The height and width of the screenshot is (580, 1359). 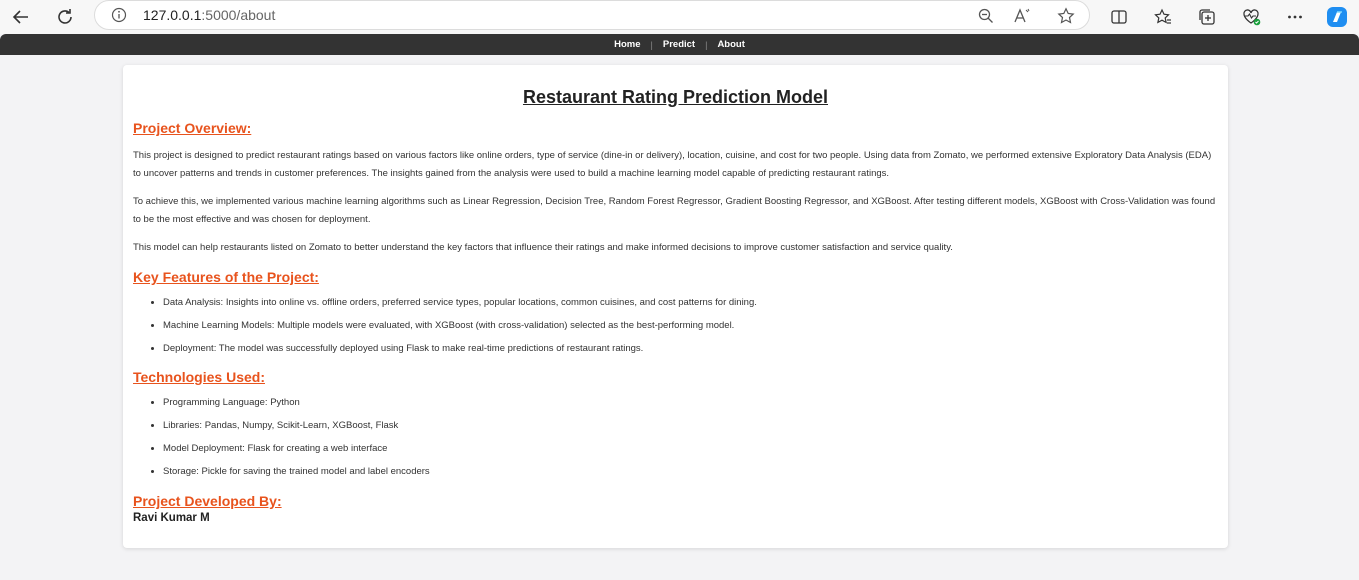 I want to click on page-title: Restaurant Rating Prediction Model, so click(x=675, y=97).